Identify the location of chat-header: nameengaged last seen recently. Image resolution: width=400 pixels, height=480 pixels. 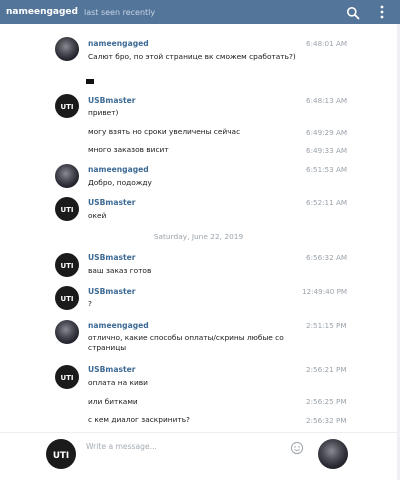
(200, 12).